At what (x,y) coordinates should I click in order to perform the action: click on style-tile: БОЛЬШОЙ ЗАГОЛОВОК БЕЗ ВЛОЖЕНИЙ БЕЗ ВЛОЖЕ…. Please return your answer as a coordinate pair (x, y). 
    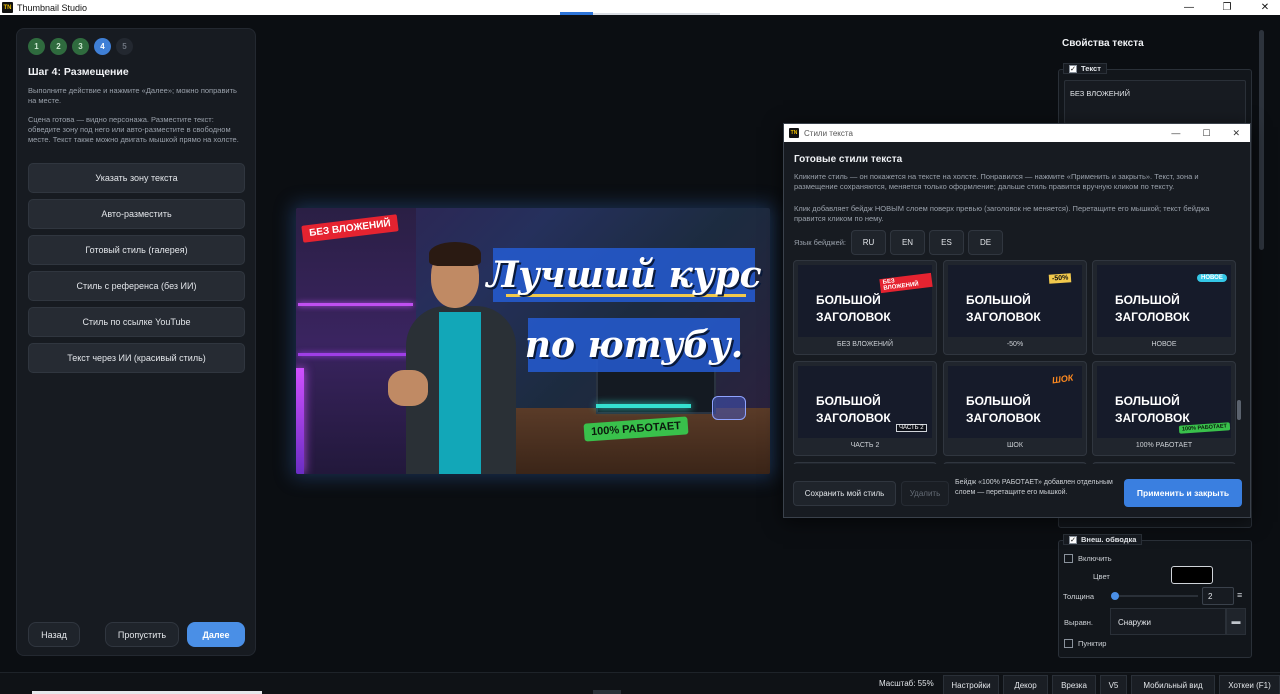
    Looking at the image, I should click on (865, 307).